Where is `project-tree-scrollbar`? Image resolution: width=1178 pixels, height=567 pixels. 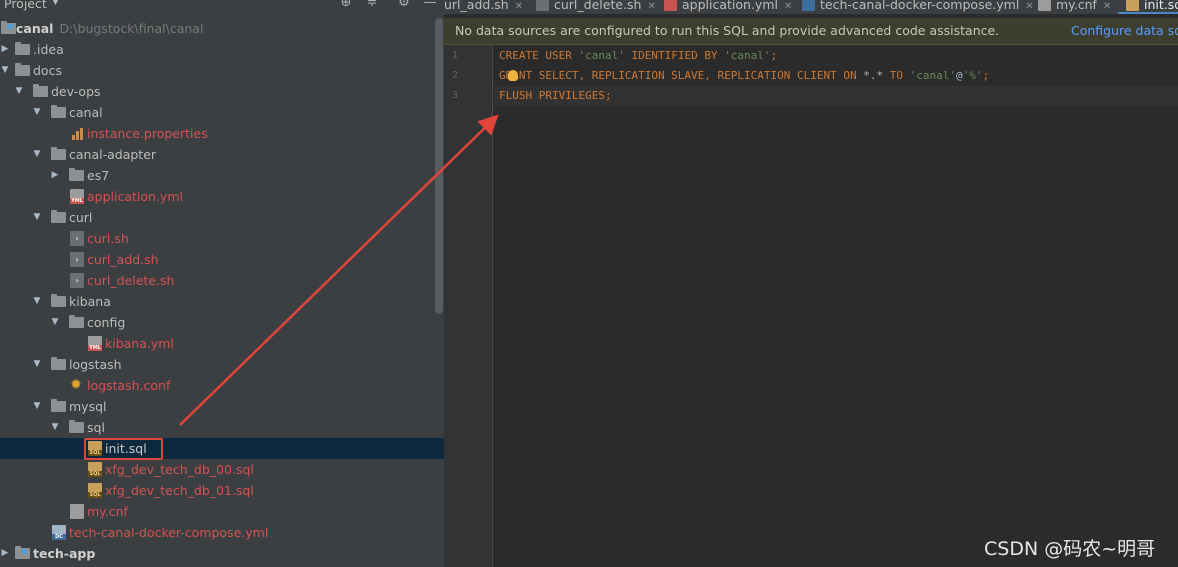
project-tree-scrollbar is located at coordinates (439, 166).